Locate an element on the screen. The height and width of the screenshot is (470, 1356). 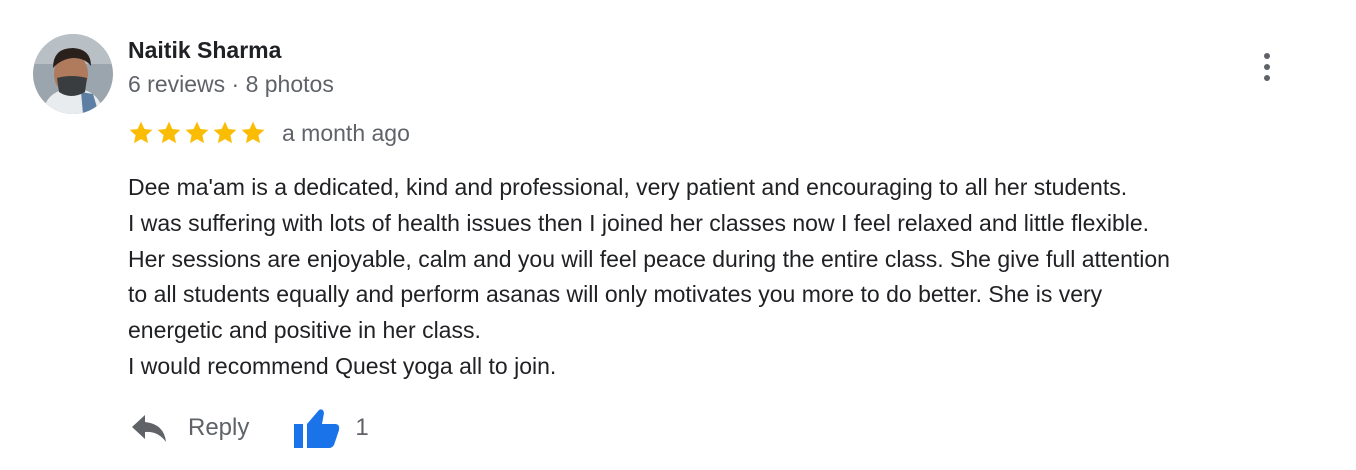
author-avatar is located at coordinates (73, 74).